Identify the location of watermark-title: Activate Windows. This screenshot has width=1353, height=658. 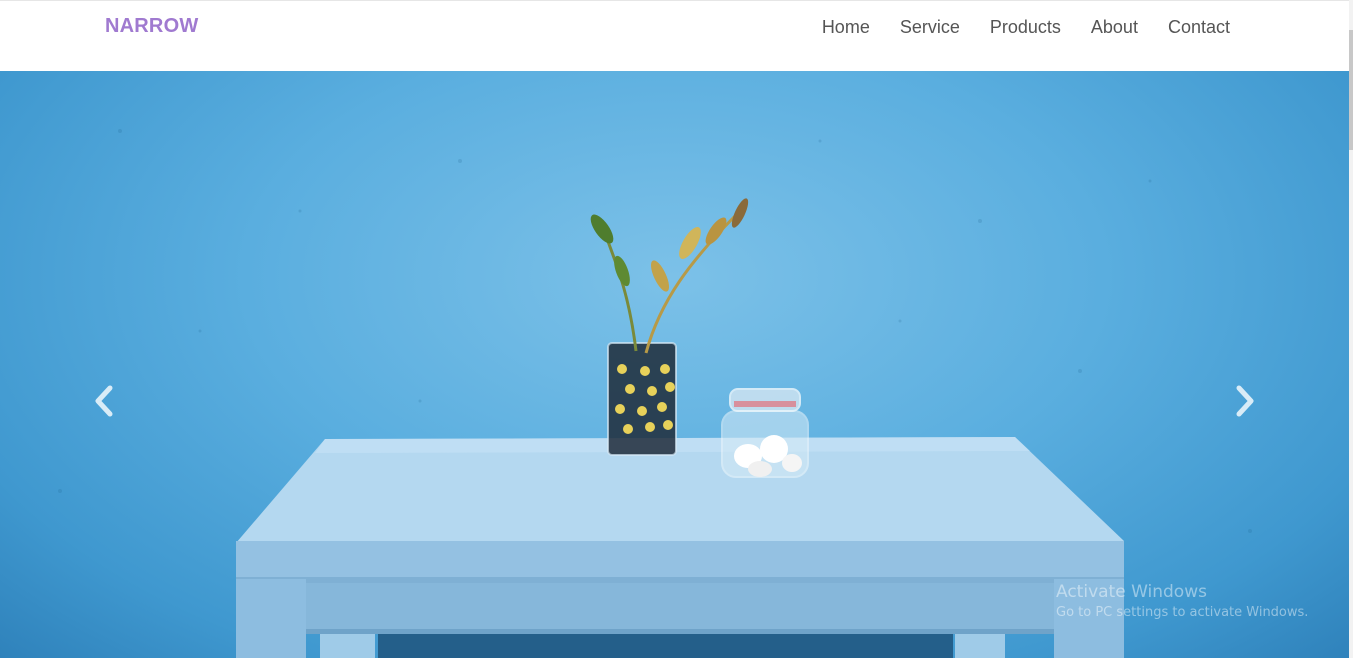
(1131, 592).